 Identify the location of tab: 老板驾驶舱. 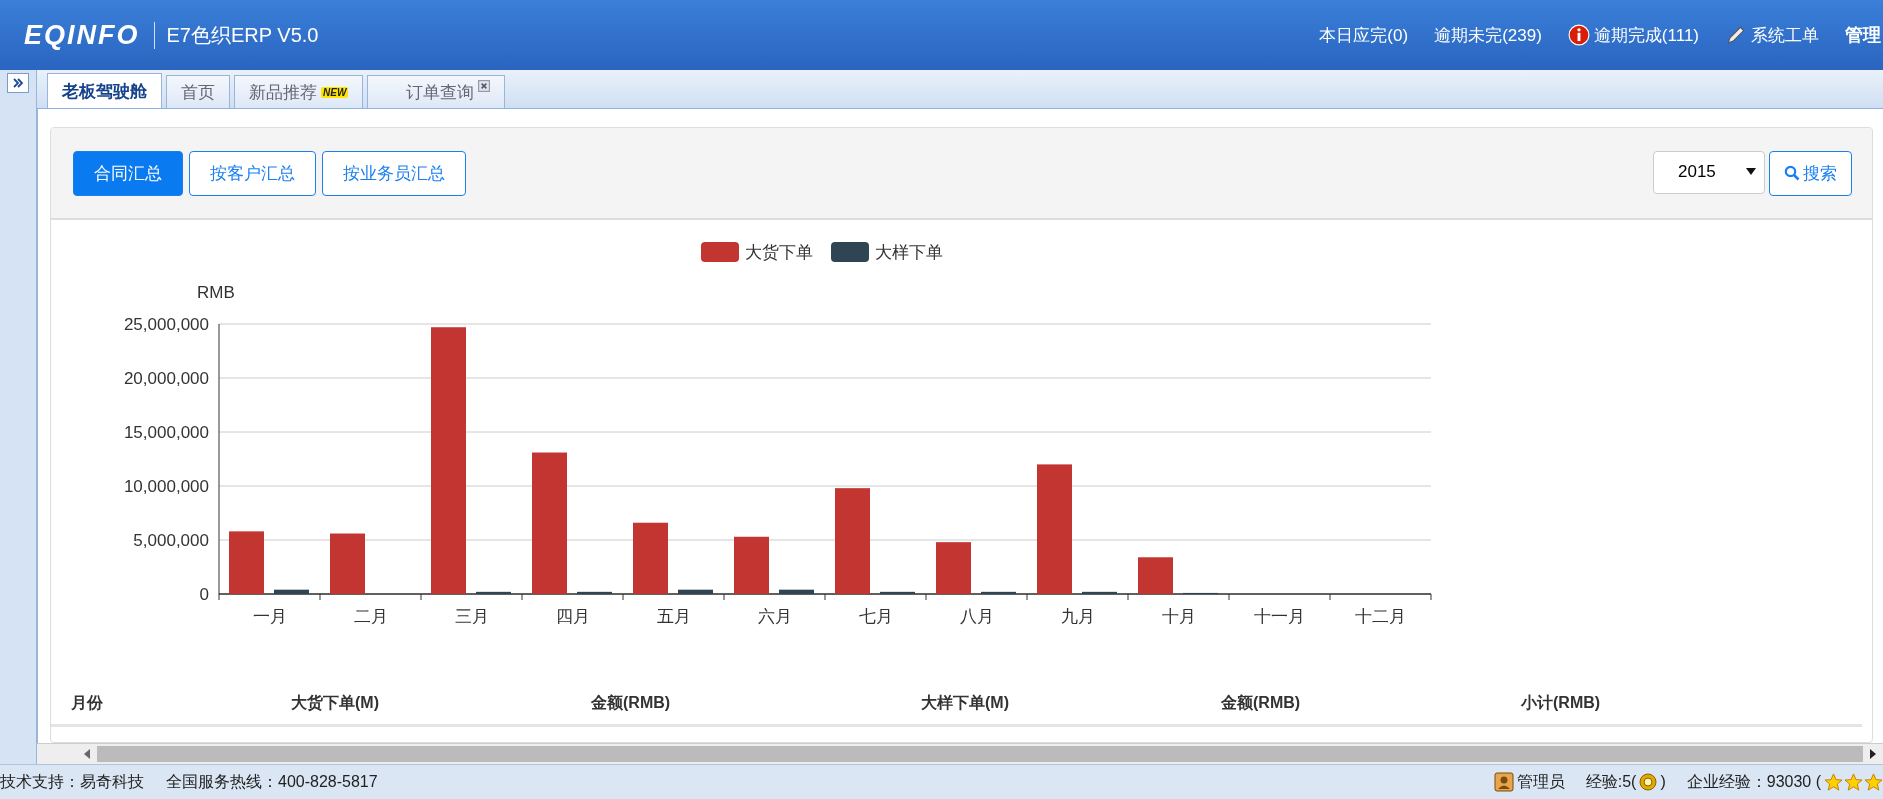
(104, 90).